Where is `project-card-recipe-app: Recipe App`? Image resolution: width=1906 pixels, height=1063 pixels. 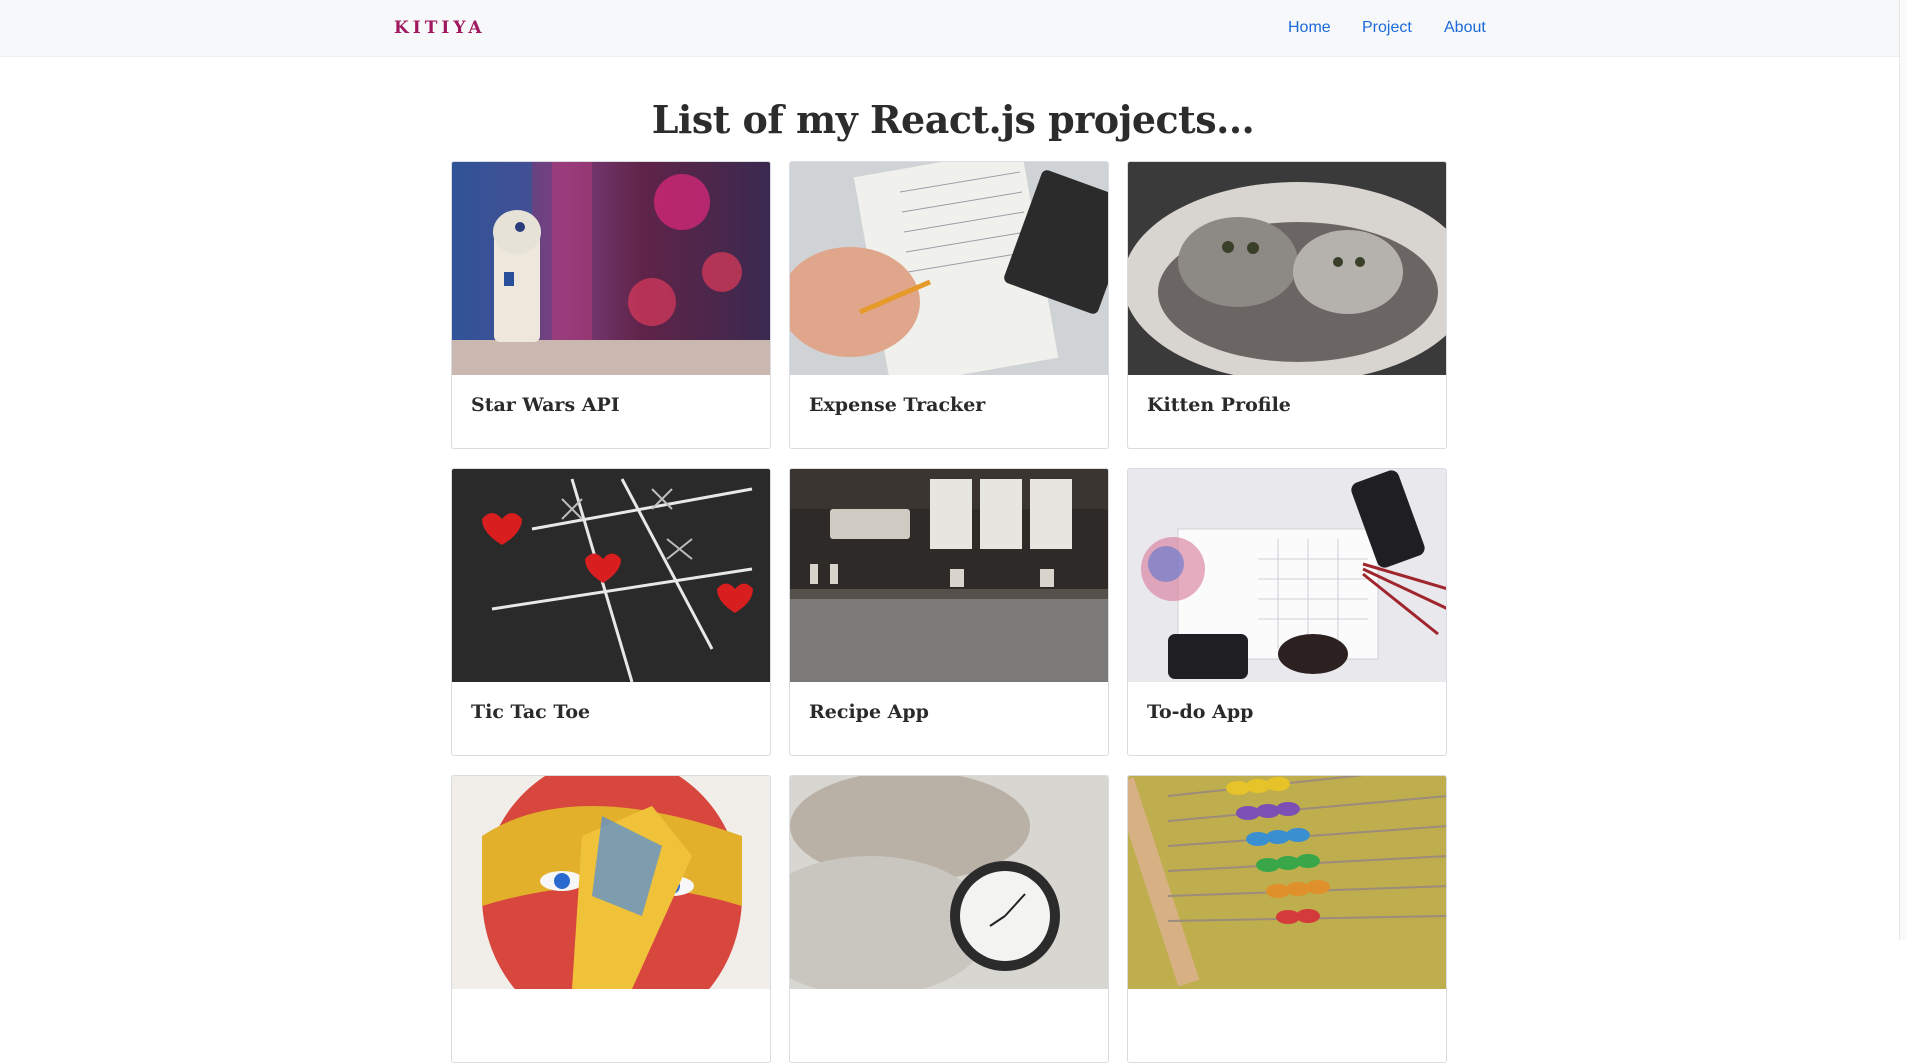
project-card-recipe-app: Recipe App is located at coordinates (949, 612).